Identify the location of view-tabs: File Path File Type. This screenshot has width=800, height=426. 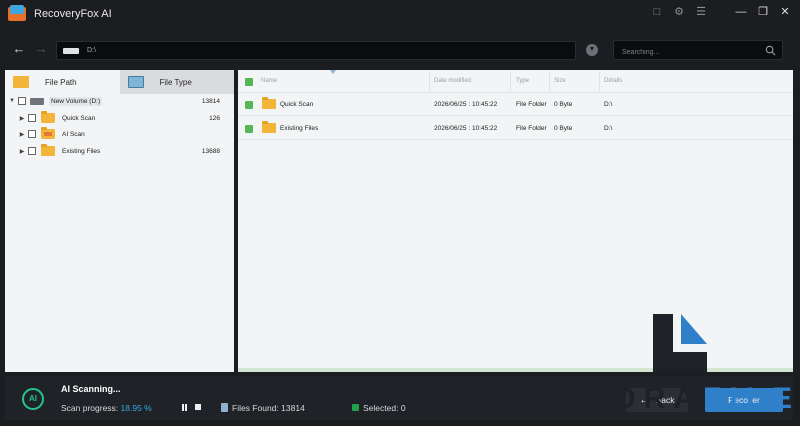
(119, 82).